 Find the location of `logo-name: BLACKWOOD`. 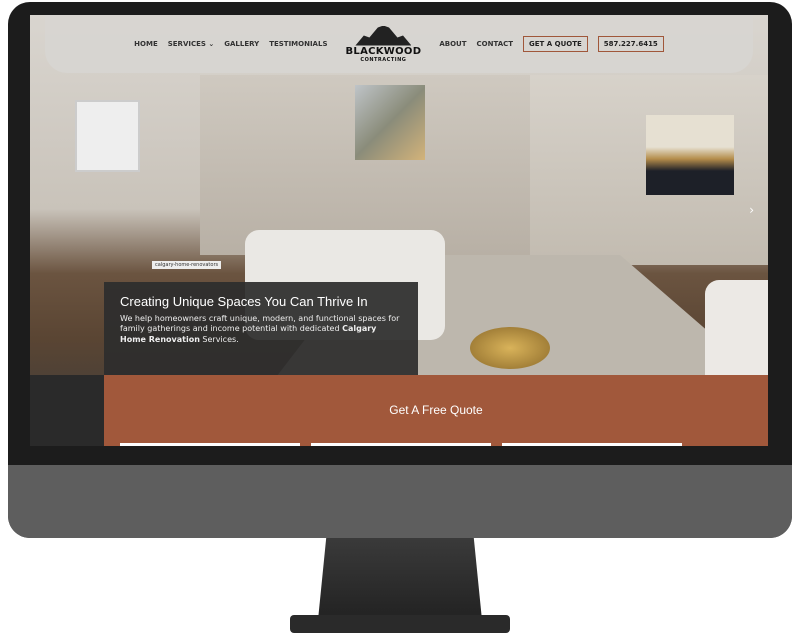

logo-name: BLACKWOOD is located at coordinates (383, 51).